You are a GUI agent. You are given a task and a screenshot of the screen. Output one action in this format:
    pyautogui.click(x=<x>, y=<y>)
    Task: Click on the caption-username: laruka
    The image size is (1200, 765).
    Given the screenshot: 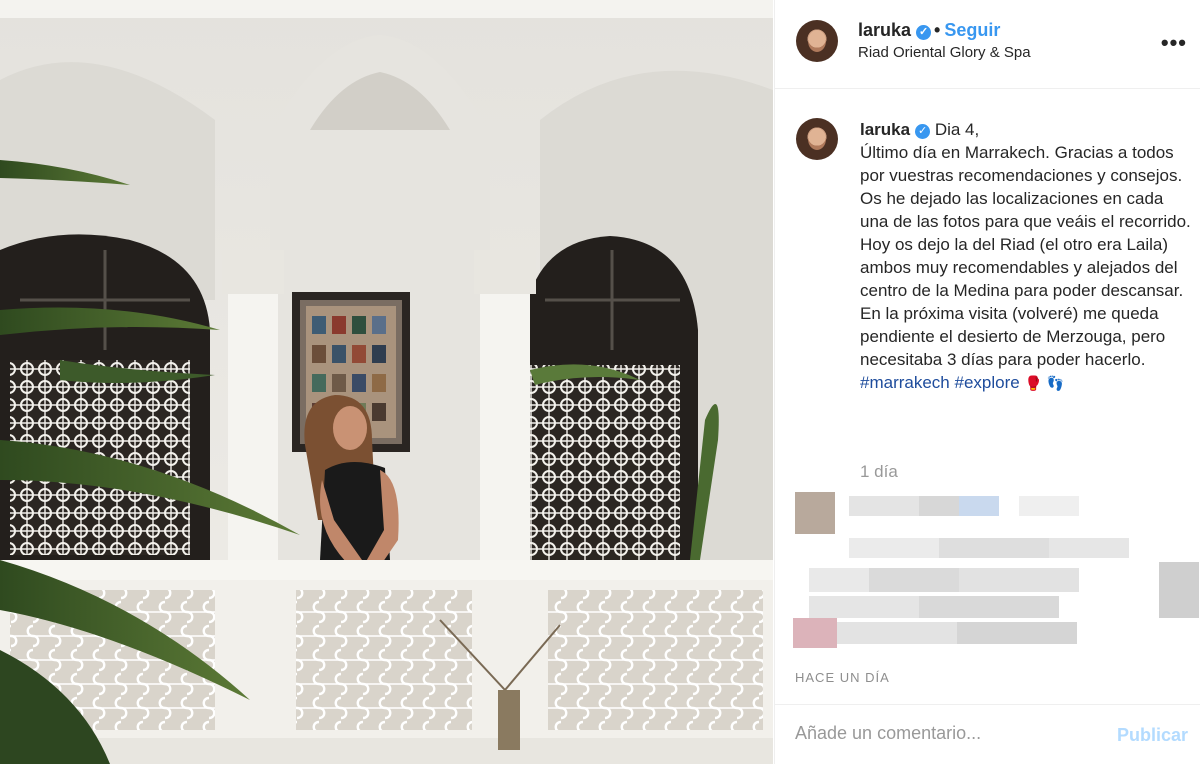 What is the action you would take?
    pyautogui.click(x=885, y=129)
    